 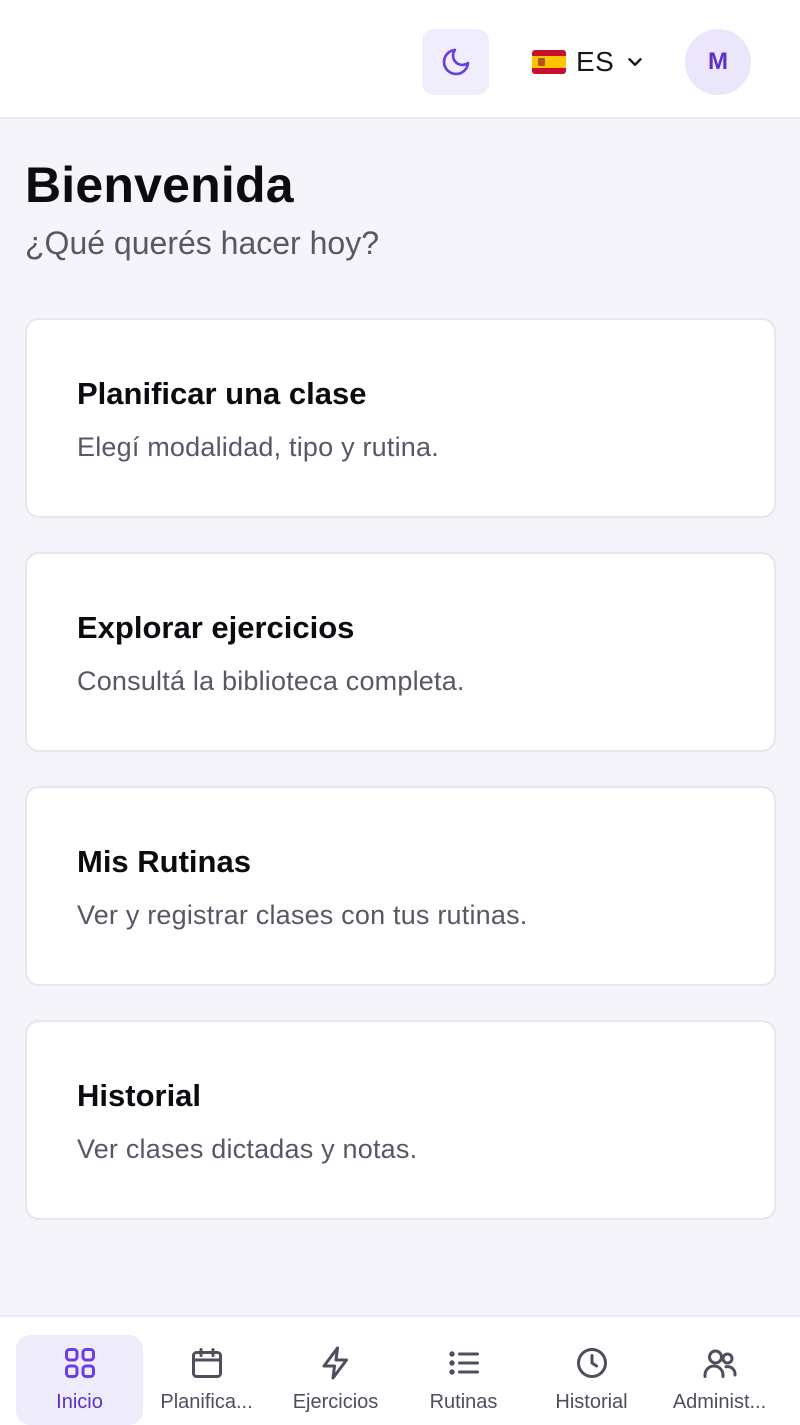 I want to click on page-subtitle: ¿Qué querés hacer hoy?, so click(x=202, y=243).